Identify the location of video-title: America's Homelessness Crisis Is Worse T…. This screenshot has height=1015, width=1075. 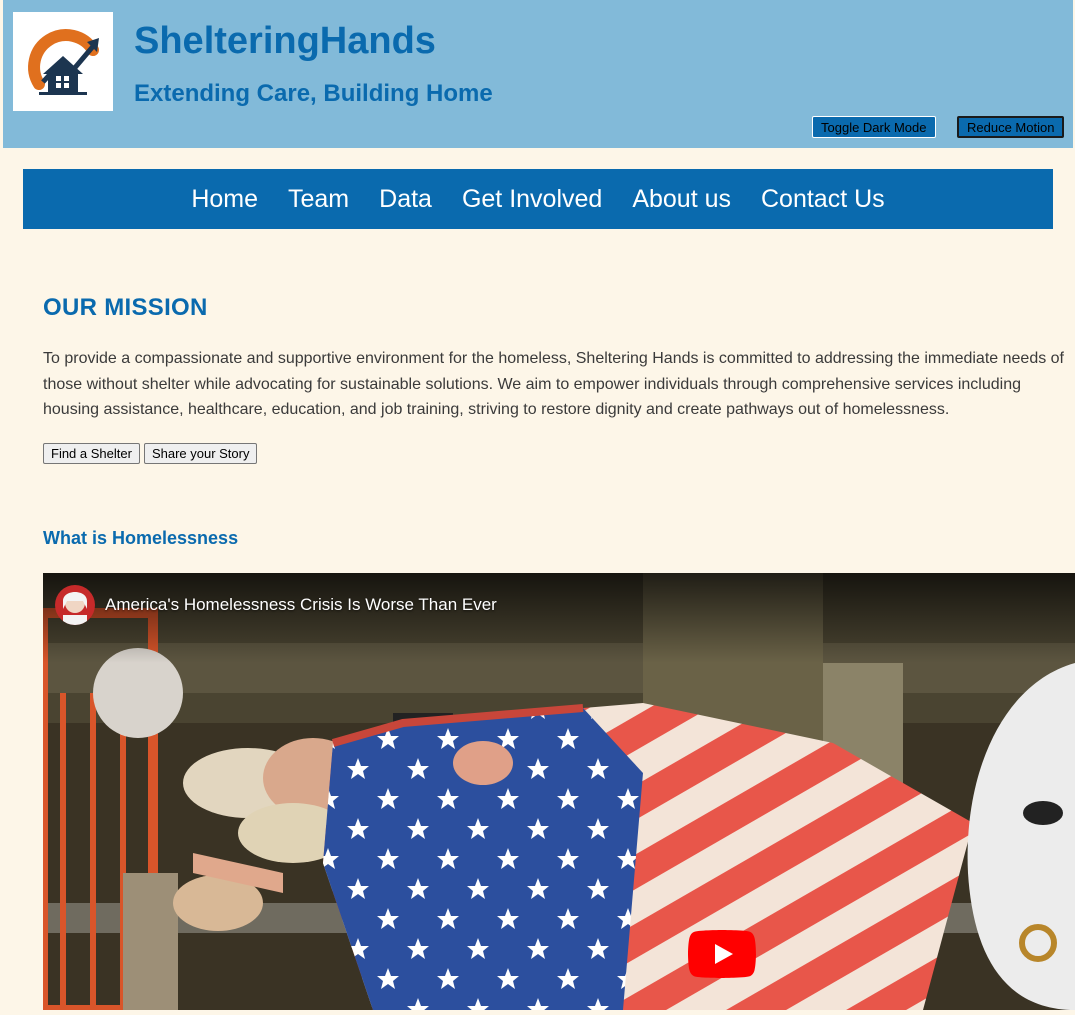
(301, 605).